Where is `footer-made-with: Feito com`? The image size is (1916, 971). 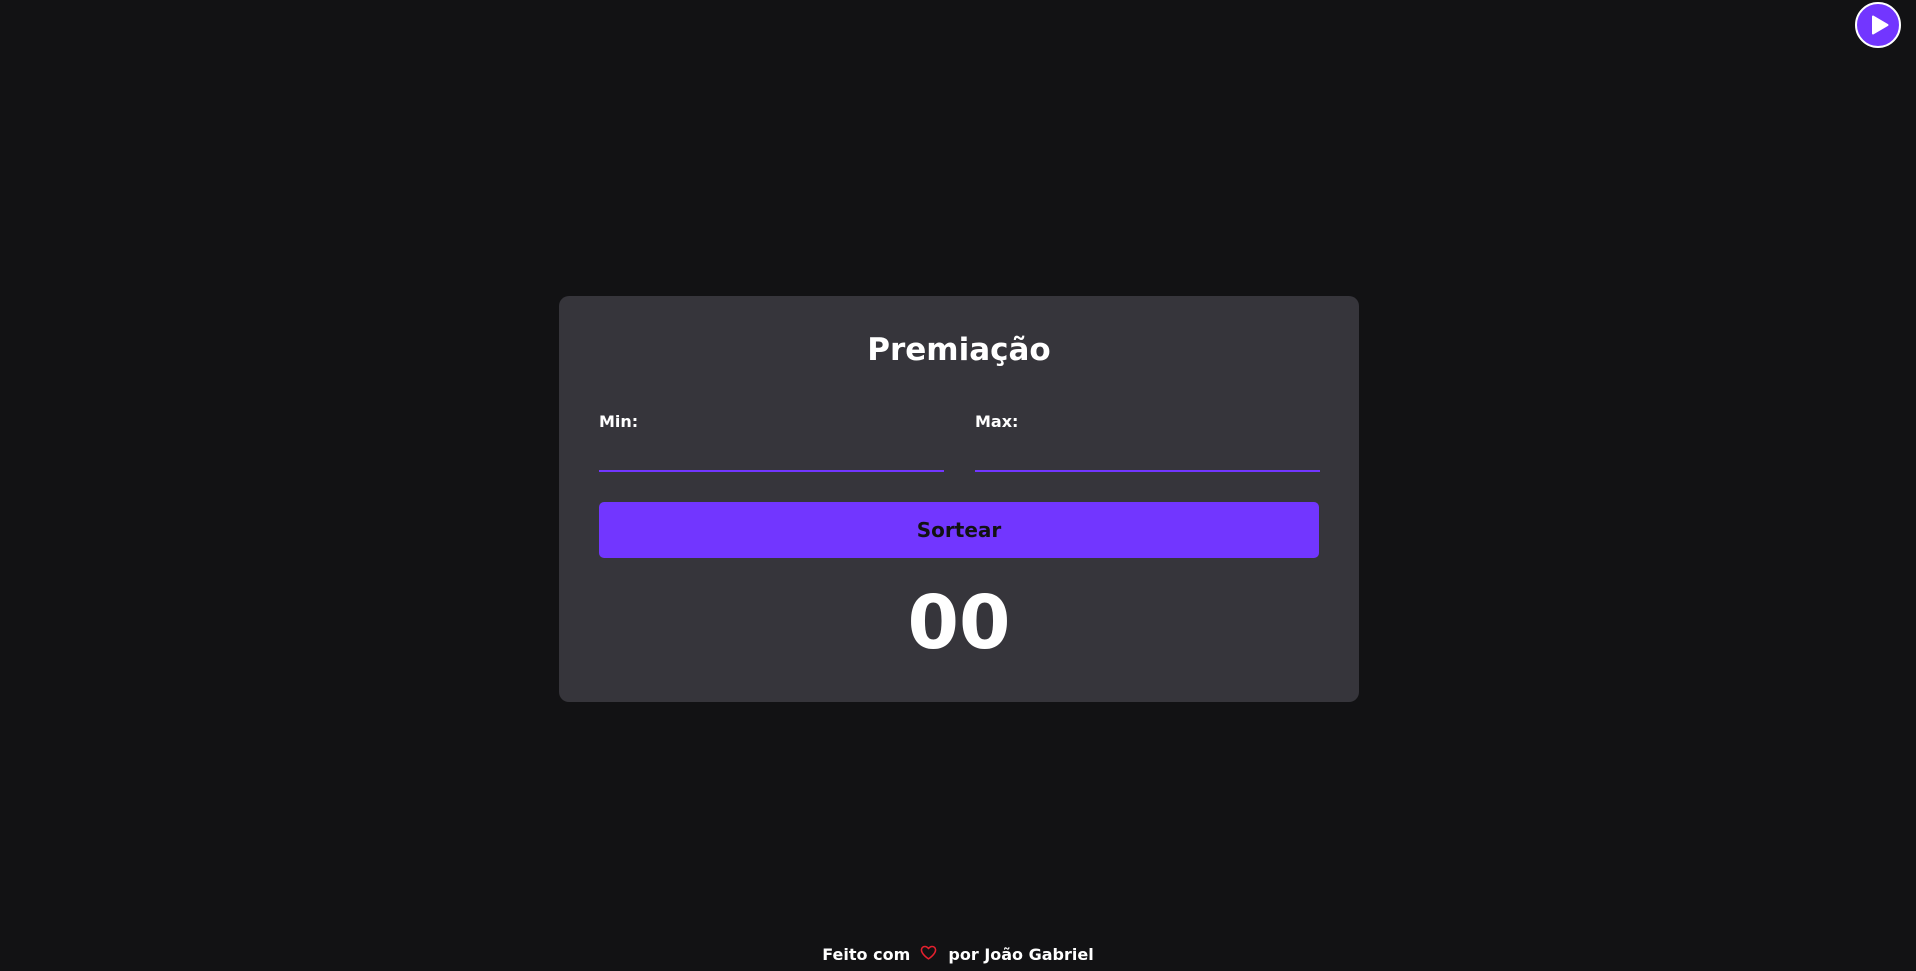 footer-made-with: Feito com is located at coordinates (866, 954).